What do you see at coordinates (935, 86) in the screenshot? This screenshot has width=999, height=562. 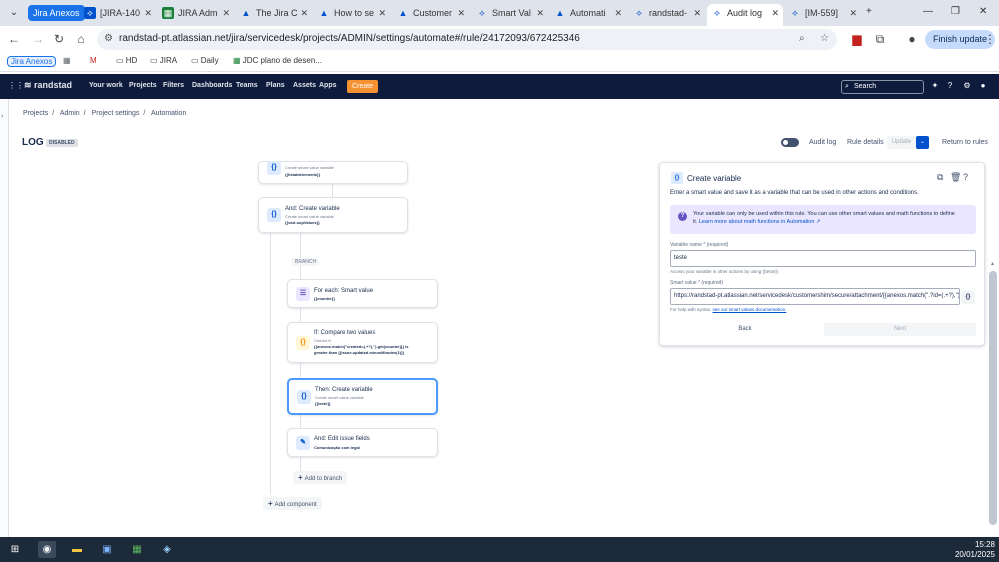 I see `notifications-icon: ✦` at bounding box center [935, 86].